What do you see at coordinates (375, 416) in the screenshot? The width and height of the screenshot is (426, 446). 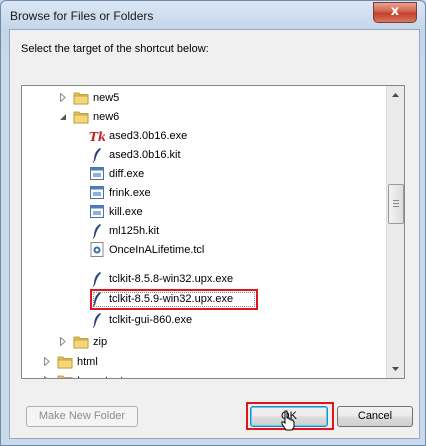 I see `cancel-button: Cancel` at bounding box center [375, 416].